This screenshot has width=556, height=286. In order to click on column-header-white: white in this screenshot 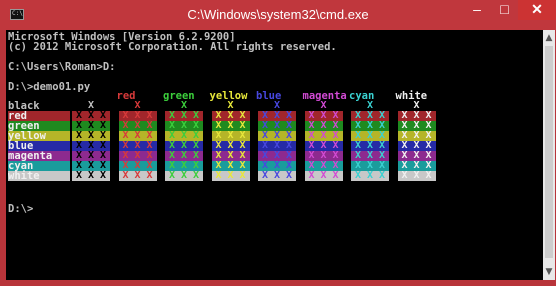, I will do `click(411, 96)`.